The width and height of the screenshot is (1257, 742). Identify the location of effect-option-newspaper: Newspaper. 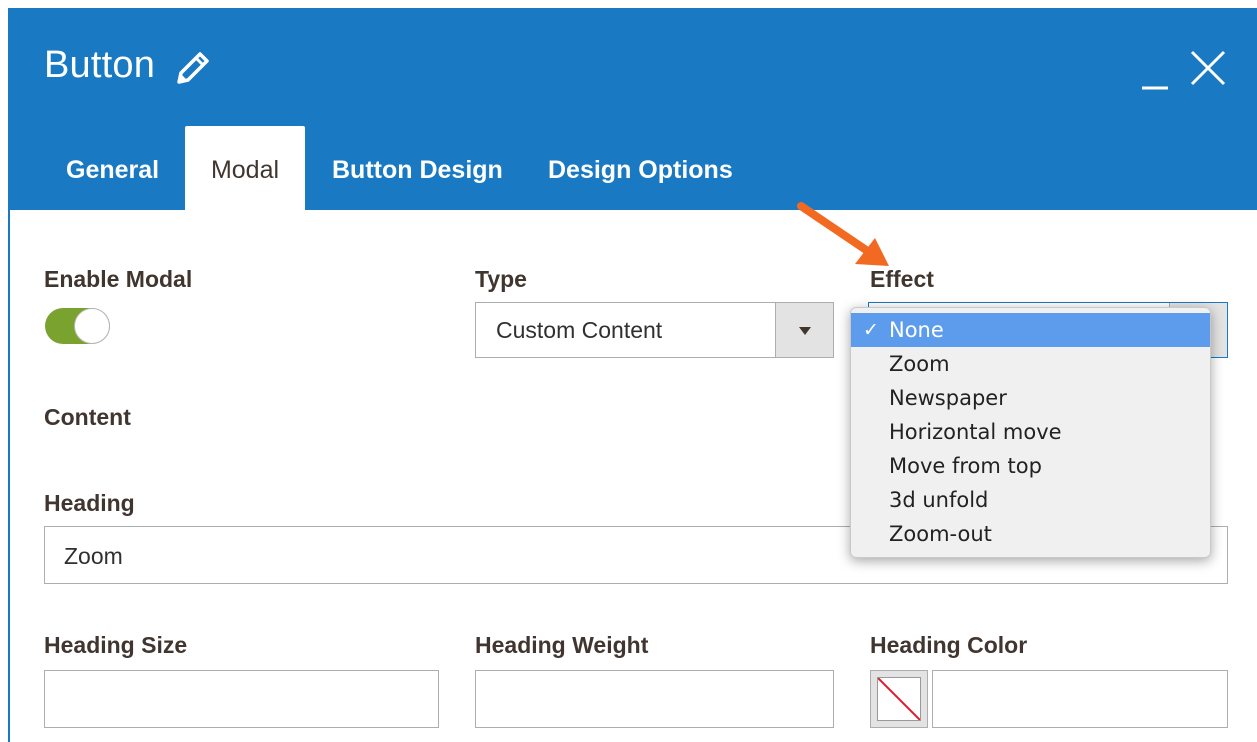
(1030, 398).